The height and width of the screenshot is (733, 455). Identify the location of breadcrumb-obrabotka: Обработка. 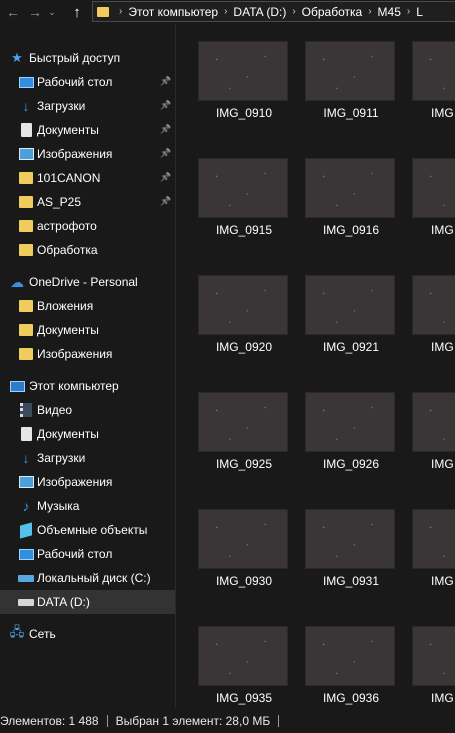
(332, 12).